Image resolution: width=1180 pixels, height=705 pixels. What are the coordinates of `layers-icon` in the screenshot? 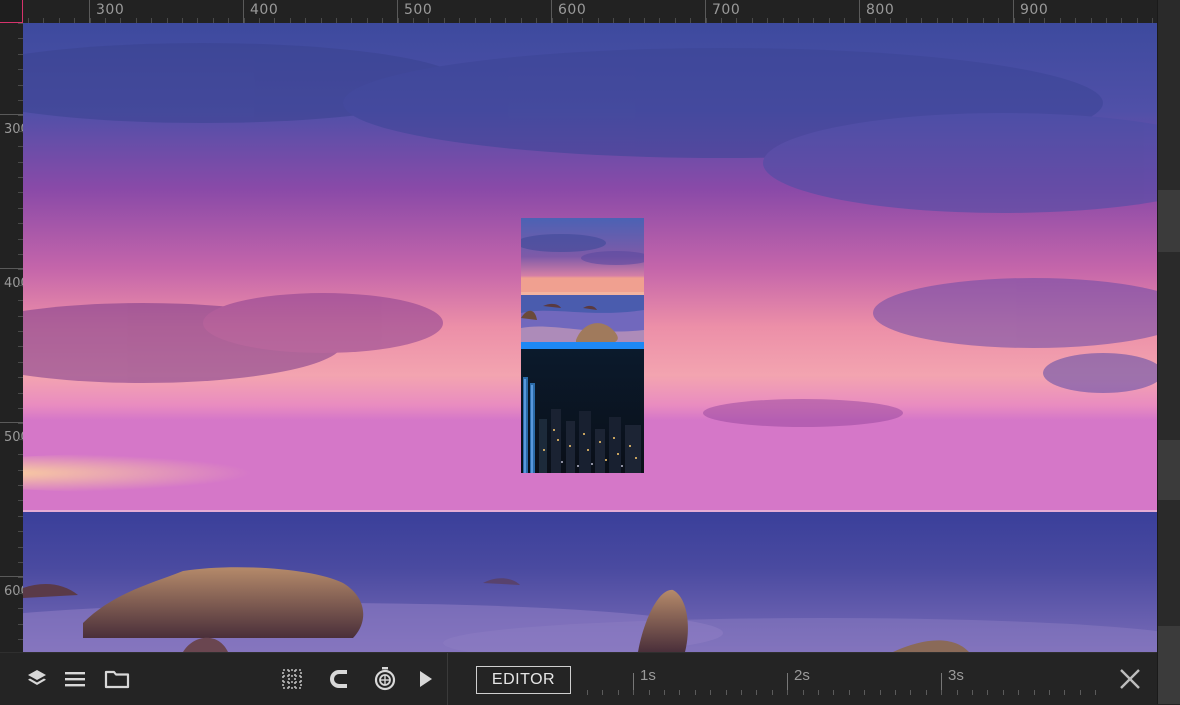 It's located at (37, 677).